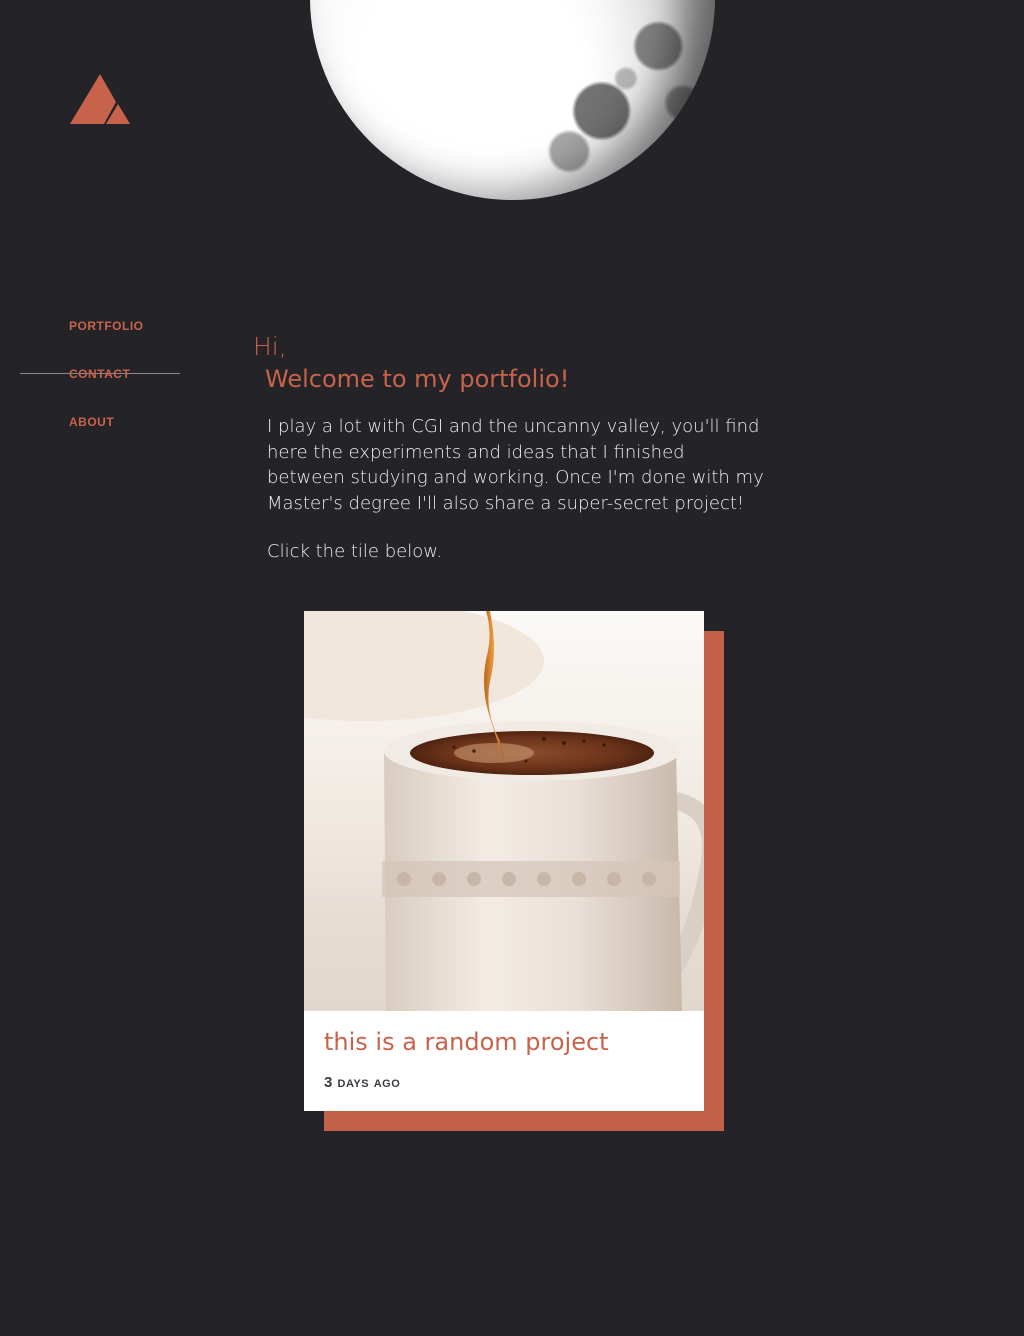 The width and height of the screenshot is (1024, 1336). I want to click on project-tile: this is a random project 3 days ago, so click(504, 861).